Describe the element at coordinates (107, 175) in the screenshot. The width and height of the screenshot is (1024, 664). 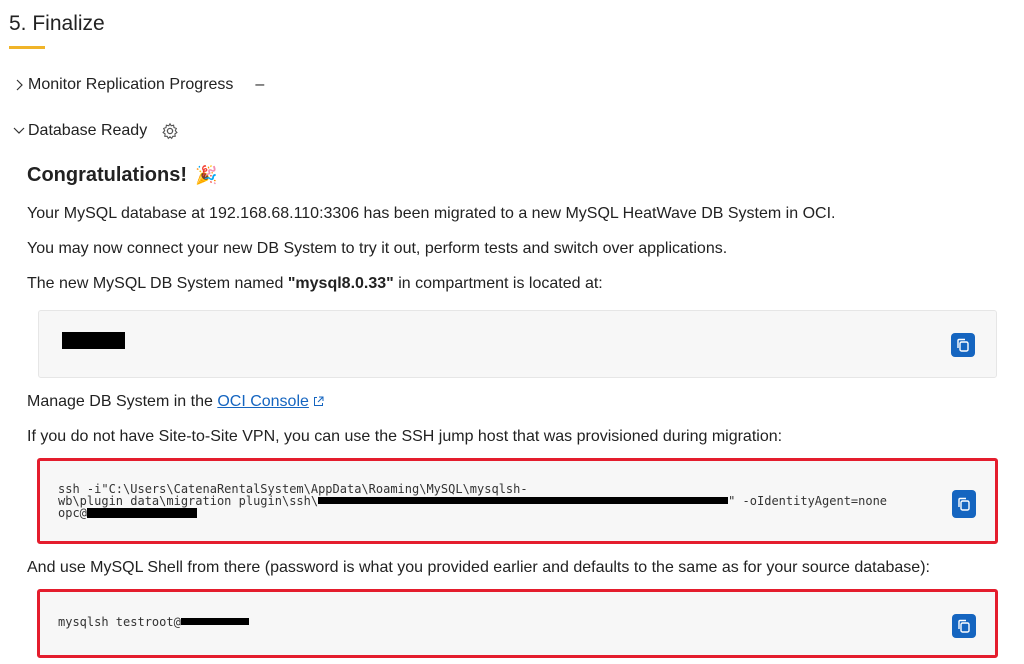
I see `congratulations-text: Congratulations!` at that location.